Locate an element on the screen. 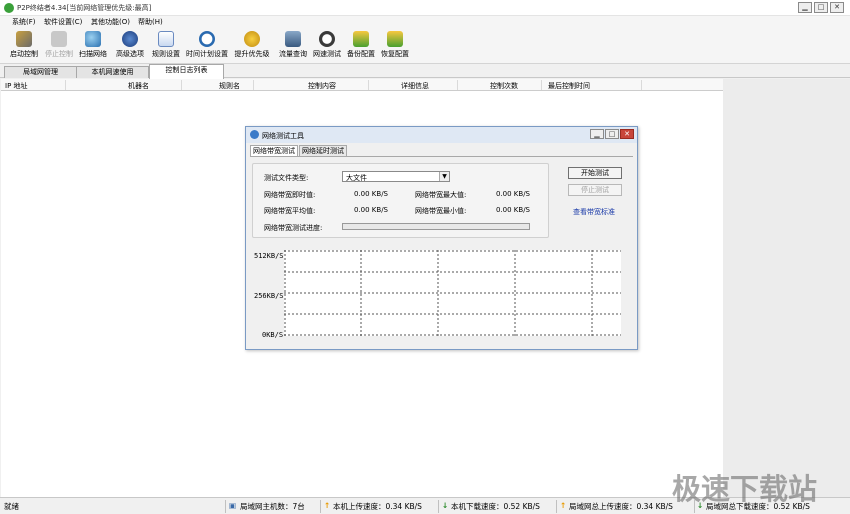  dialog-title: 网络测试工具 is located at coordinates (283, 136).